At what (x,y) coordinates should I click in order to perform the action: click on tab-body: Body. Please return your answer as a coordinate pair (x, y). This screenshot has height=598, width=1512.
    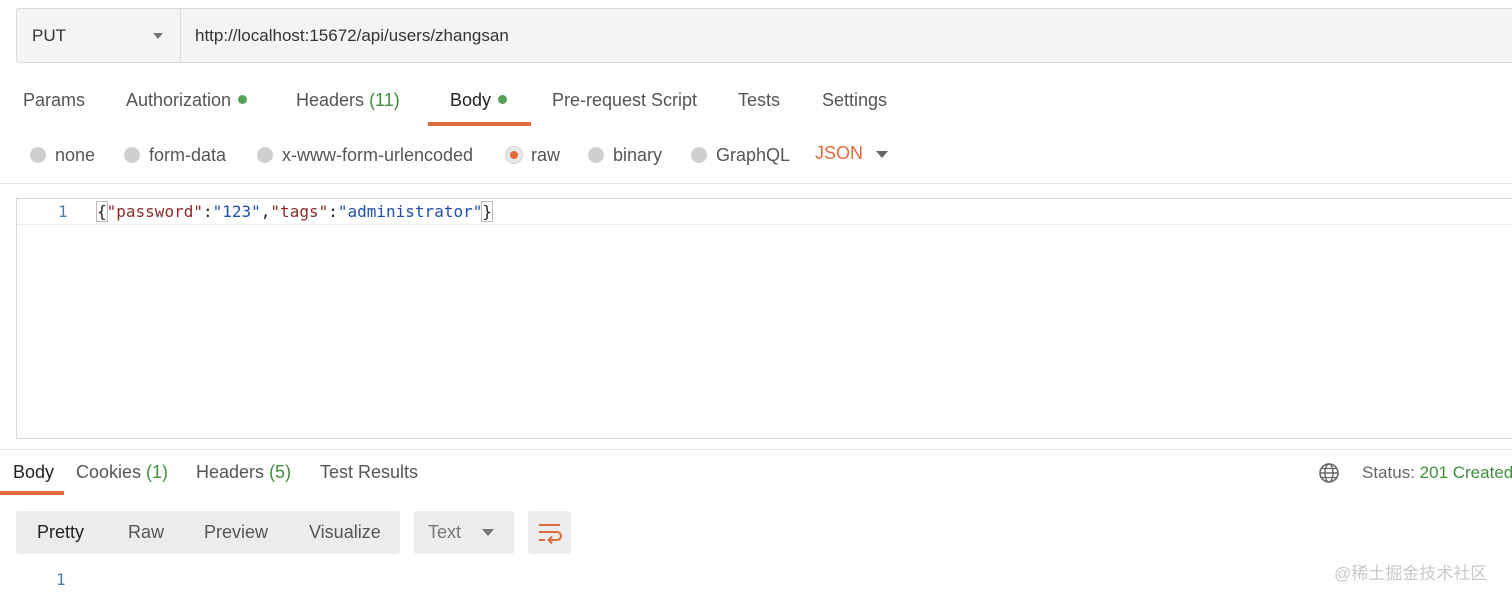
    Looking at the image, I should click on (479, 103).